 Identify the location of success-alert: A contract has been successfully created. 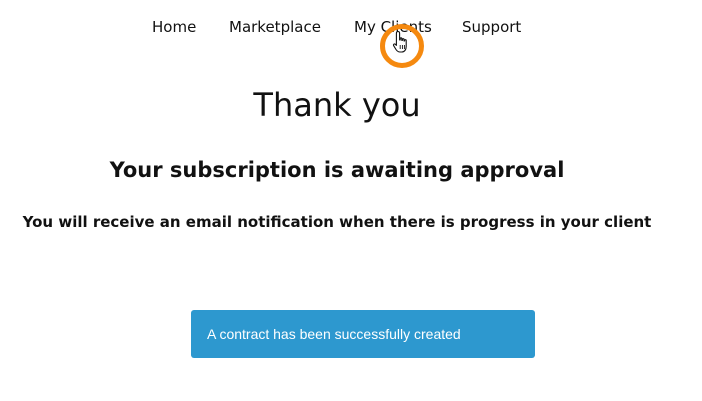
(363, 334).